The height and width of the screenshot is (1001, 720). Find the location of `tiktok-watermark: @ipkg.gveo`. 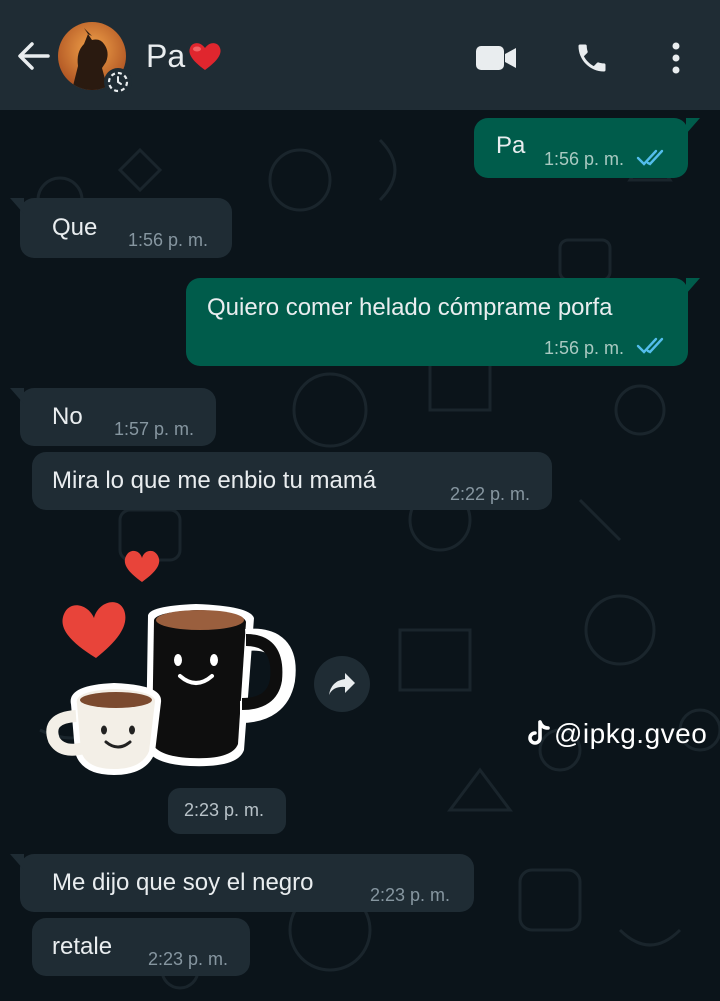

tiktok-watermark: @ipkg.gveo is located at coordinates (616, 734).